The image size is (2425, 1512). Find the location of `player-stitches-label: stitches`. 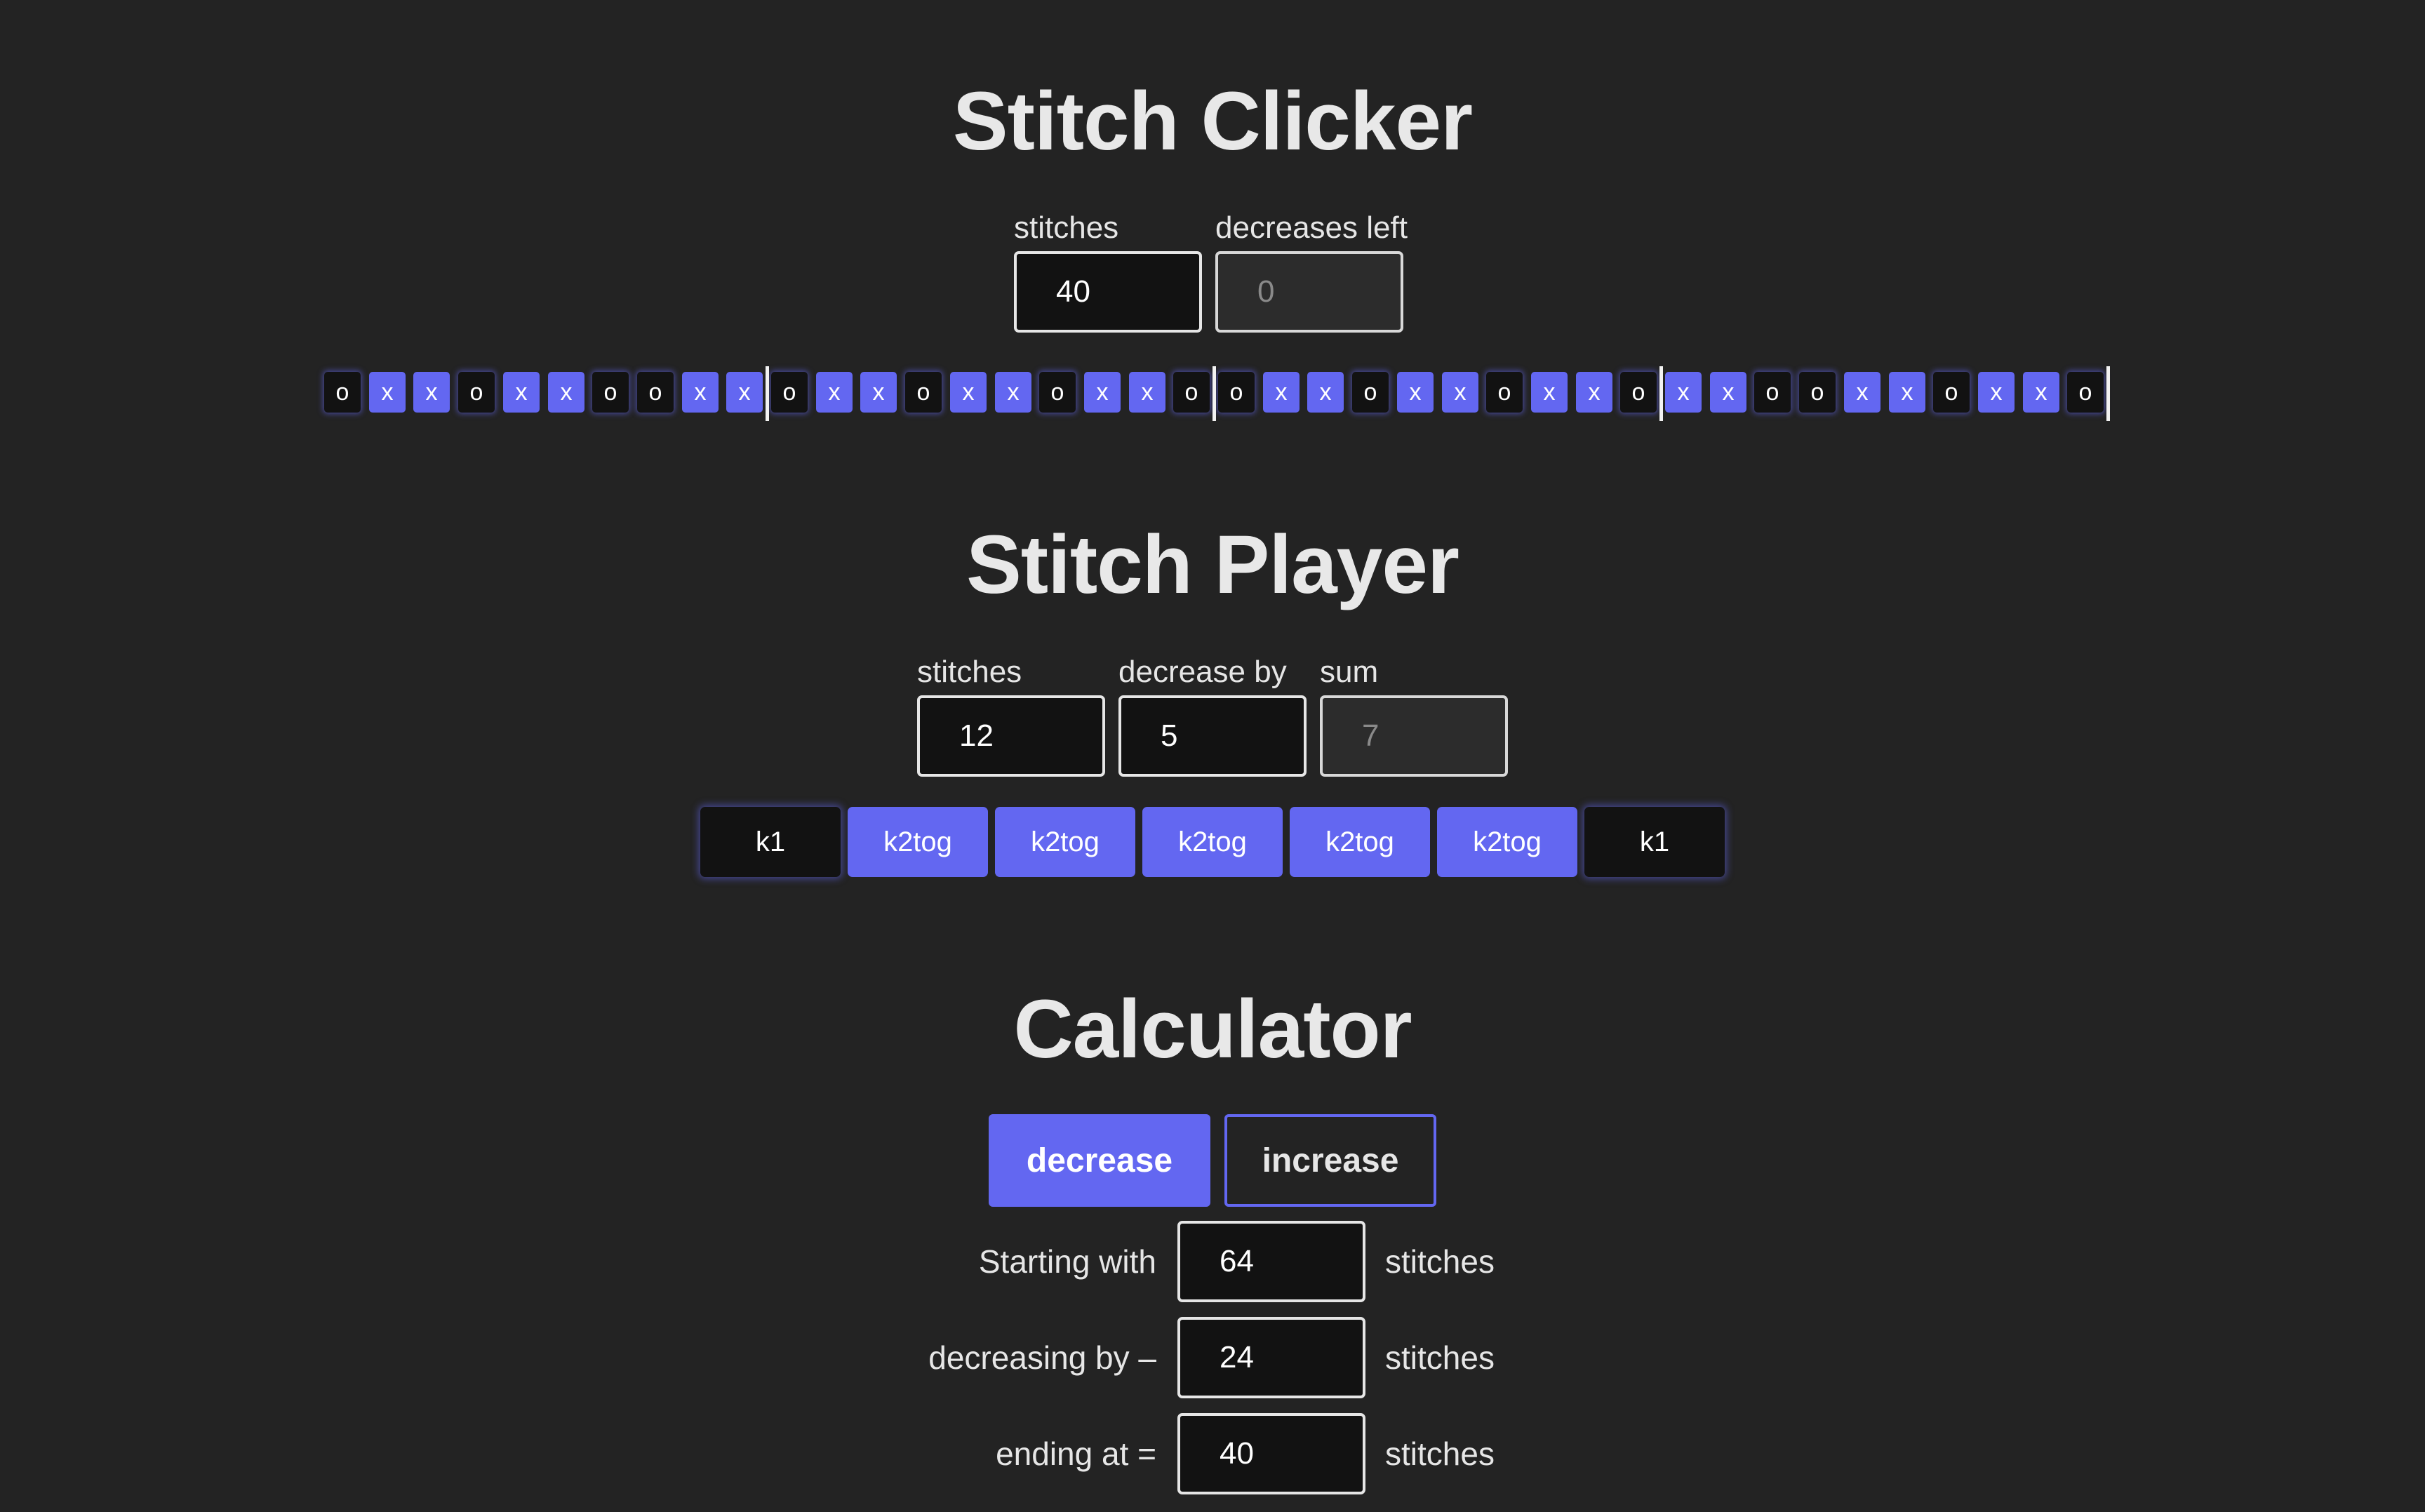

player-stitches-label: stitches is located at coordinates (969, 672).